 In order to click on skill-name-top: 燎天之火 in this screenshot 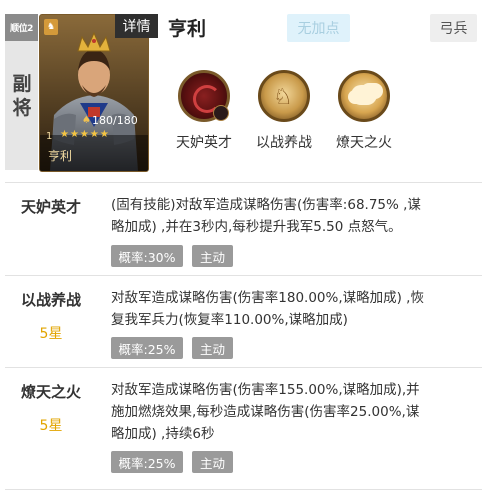, I will do `click(364, 143)`.